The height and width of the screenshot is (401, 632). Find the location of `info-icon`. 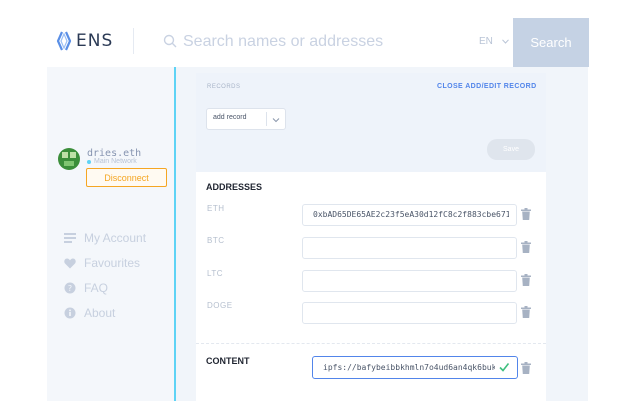

info-icon is located at coordinates (70, 313).